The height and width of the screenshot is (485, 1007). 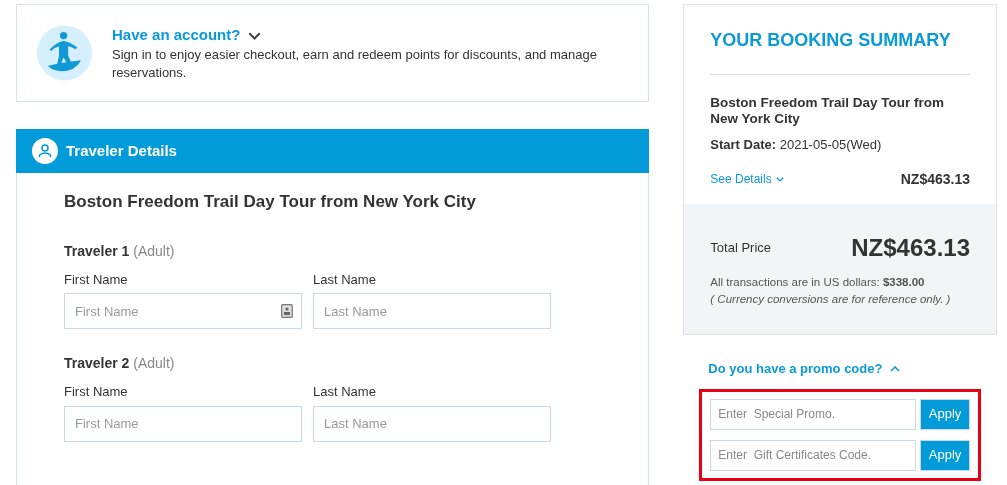 What do you see at coordinates (813, 414) in the screenshot?
I see `promo-code-field: Enter Special Promo.` at bounding box center [813, 414].